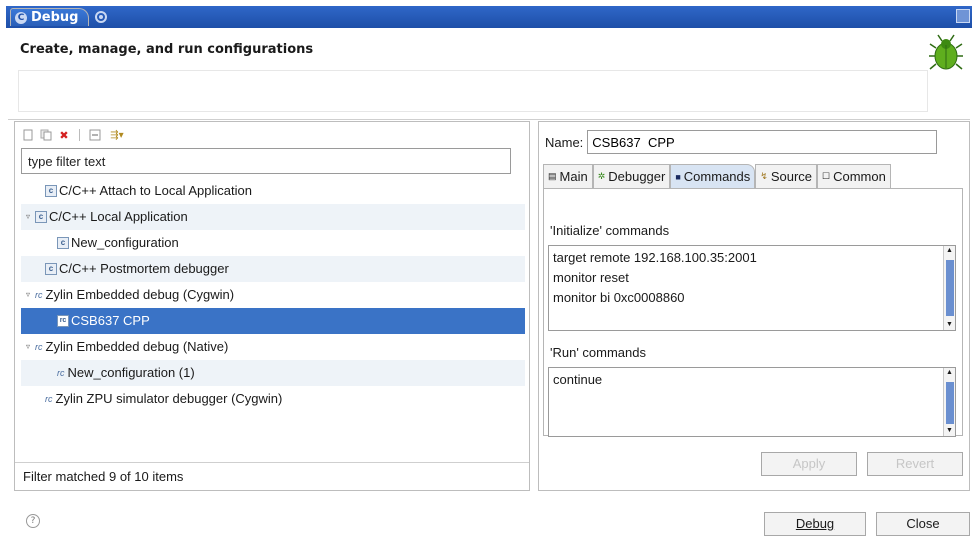 Image resolution: width=978 pixels, height=540 pixels. I want to click on init-commands-label: 'Initialize' commands, so click(610, 230).